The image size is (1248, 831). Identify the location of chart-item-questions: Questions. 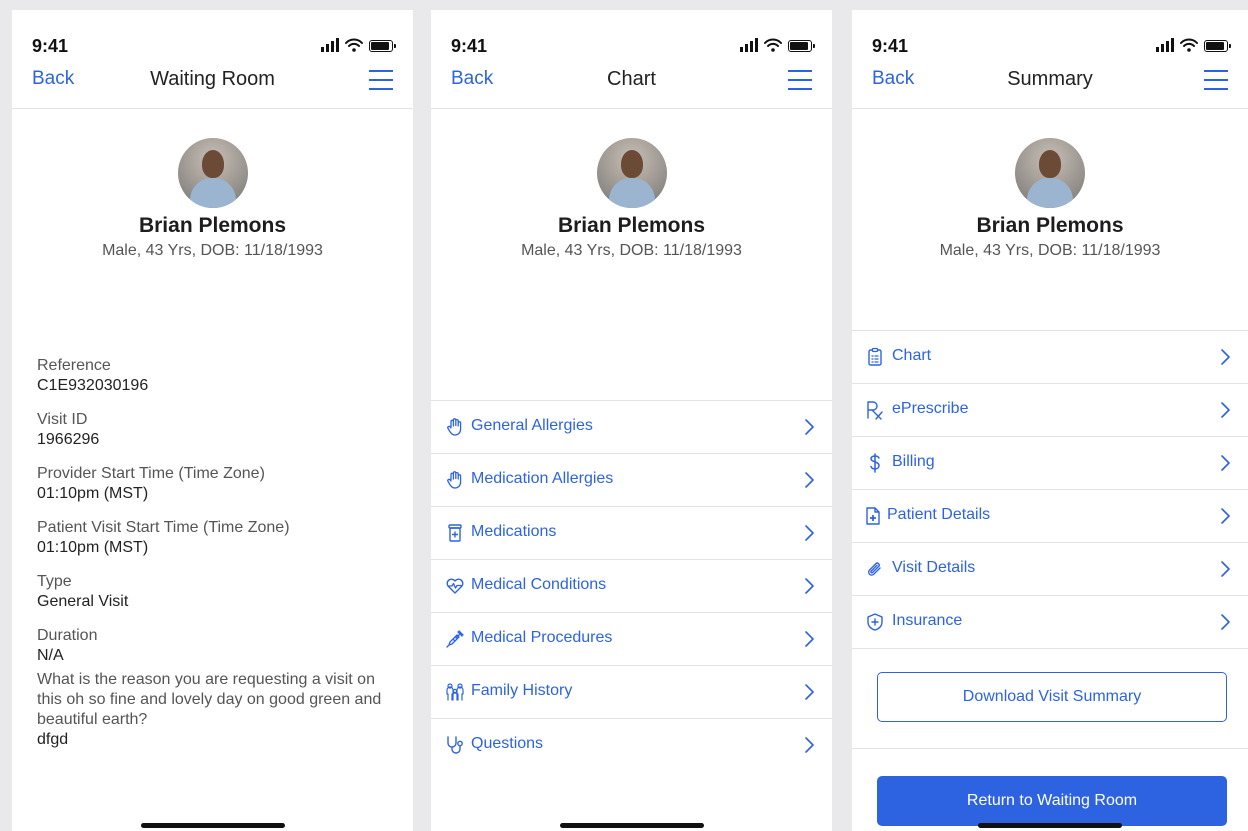
(631, 745).